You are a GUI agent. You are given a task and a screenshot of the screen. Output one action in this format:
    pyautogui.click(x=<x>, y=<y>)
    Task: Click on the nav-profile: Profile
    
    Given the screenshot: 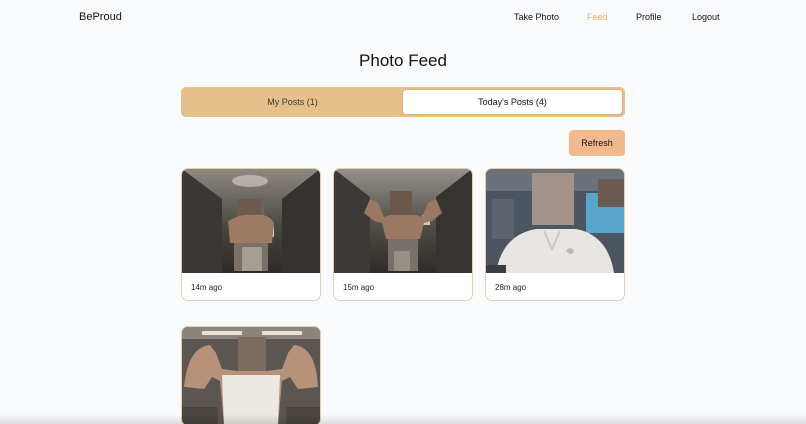 What is the action you would take?
    pyautogui.click(x=649, y=17)
    